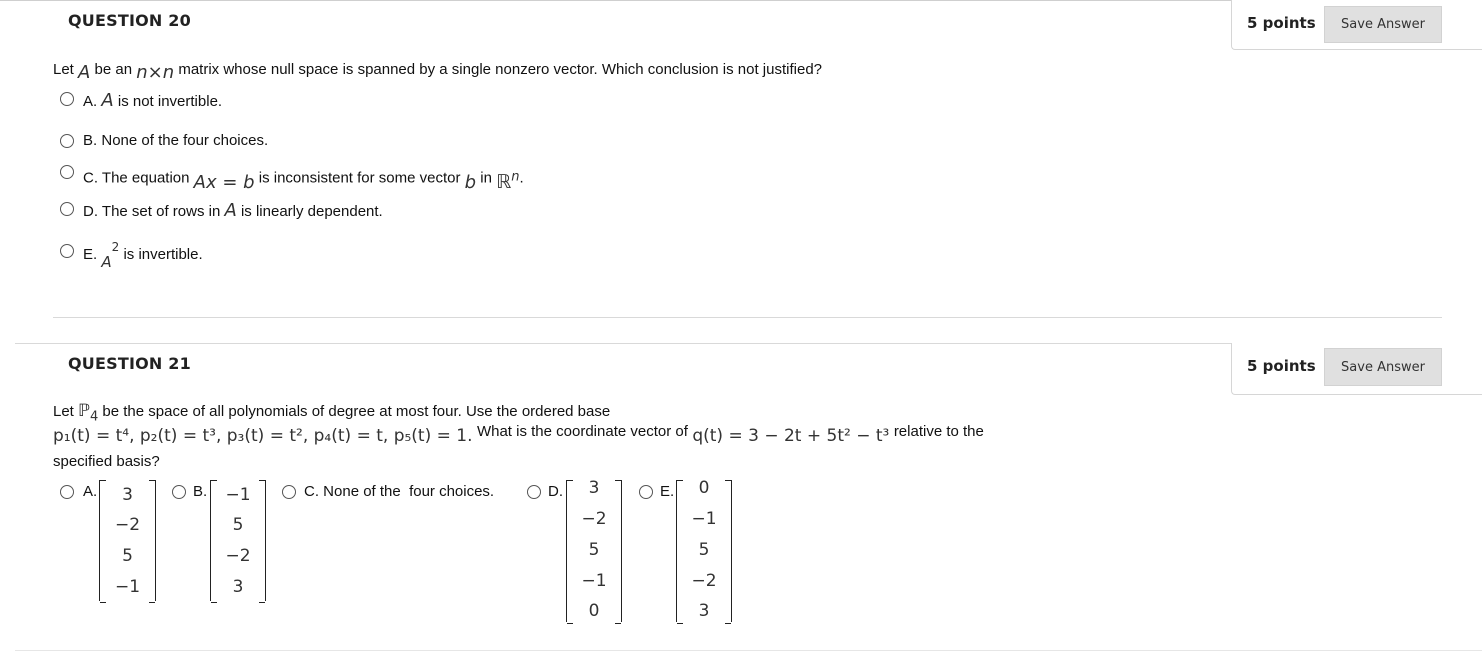 This screenshot has height=652, width=1482. What do you see at coordinates (145, 178) in the screenshot?
I see `option-text: The equation` at bounding box center [145, 178].